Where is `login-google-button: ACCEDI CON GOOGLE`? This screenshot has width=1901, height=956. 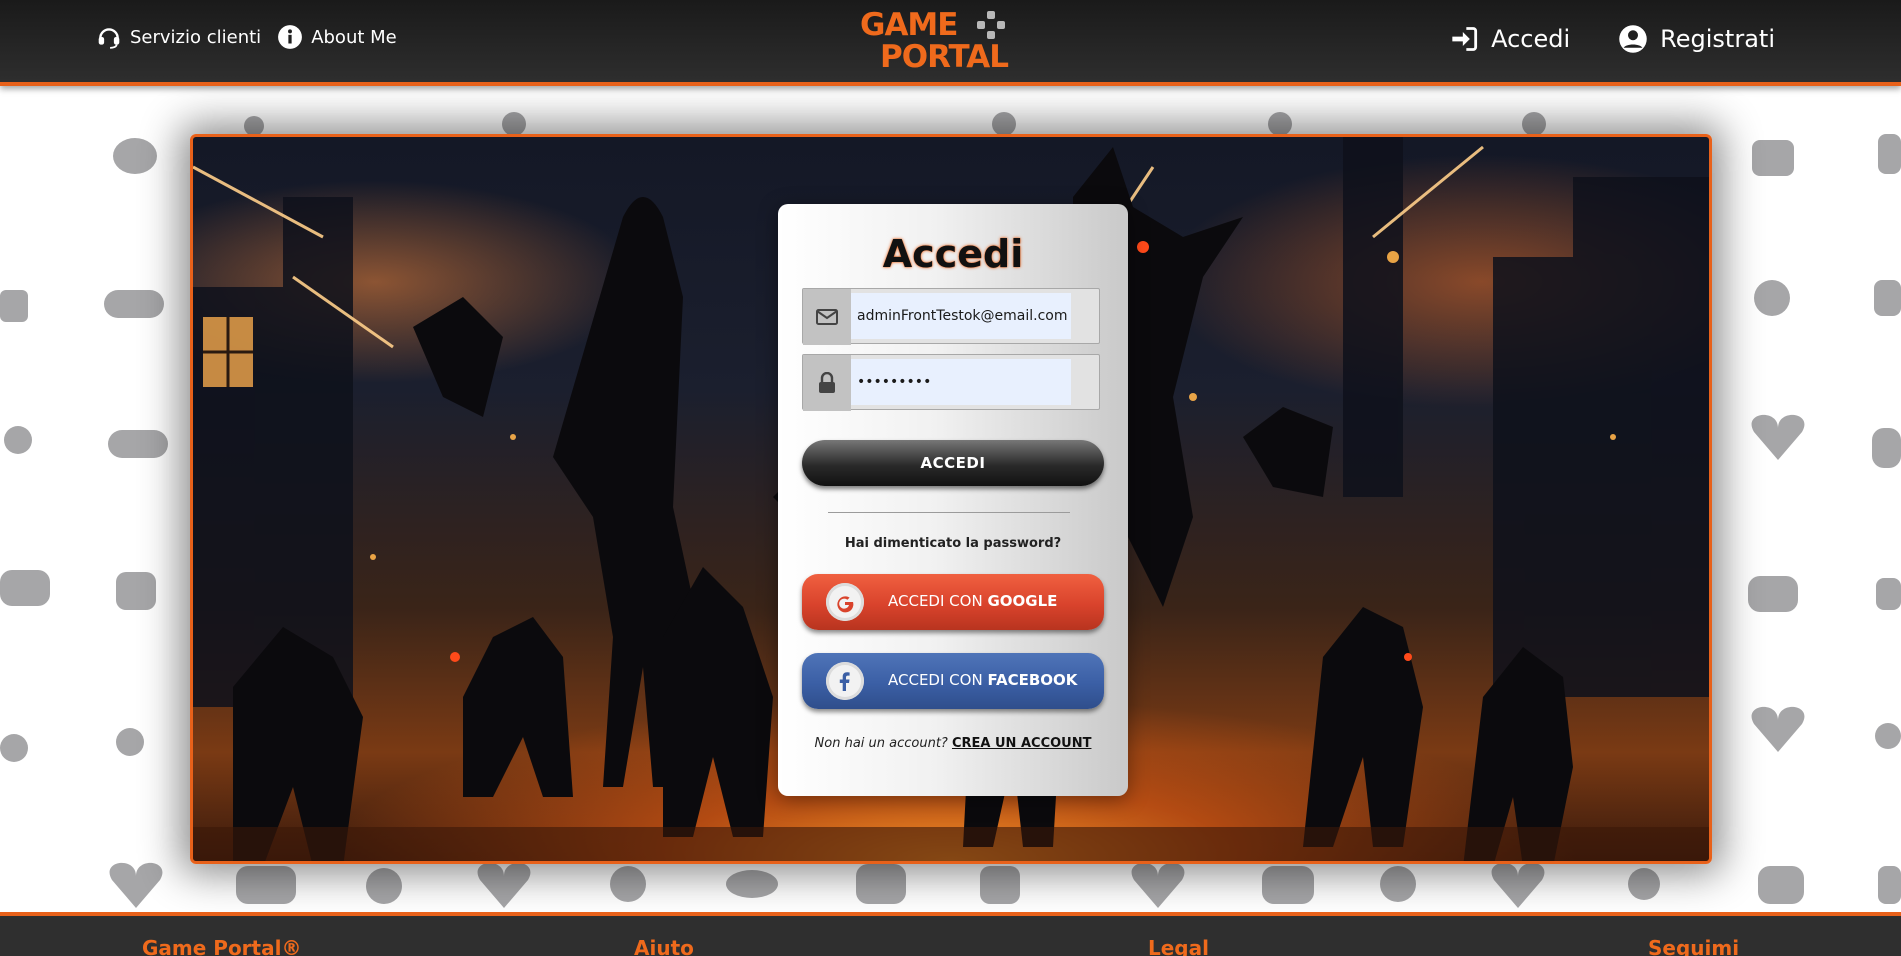
login-google-button: ACCEDI CON GOOGLE is located at coordinates (953, 602).